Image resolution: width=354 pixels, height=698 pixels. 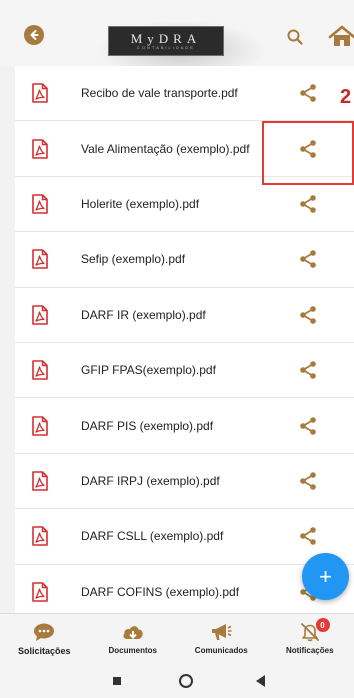 I want to click on document-row: DARF PIS (exemplo).pdf, so click(x=184, y=426).